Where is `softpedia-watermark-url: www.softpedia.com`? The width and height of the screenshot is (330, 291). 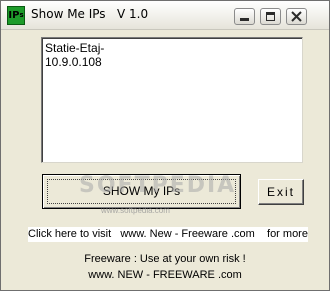
softpedia-watermark-url: www.softpedia.com is located at coordinates (135, 210).